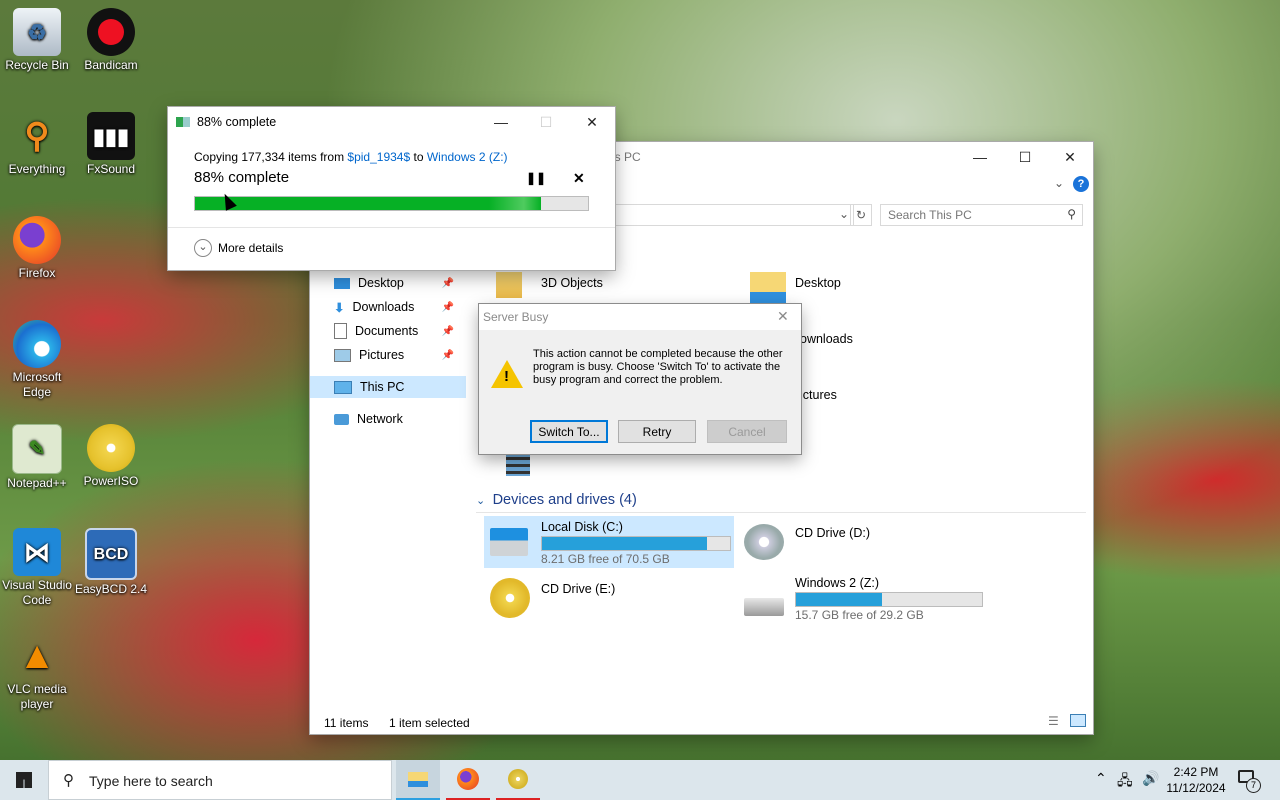 The image size is (1280, 800). Describe the element at coordinates (399, 283) in the screenshot. I see `nav-item-desktop: Desktop 📌` at that location.